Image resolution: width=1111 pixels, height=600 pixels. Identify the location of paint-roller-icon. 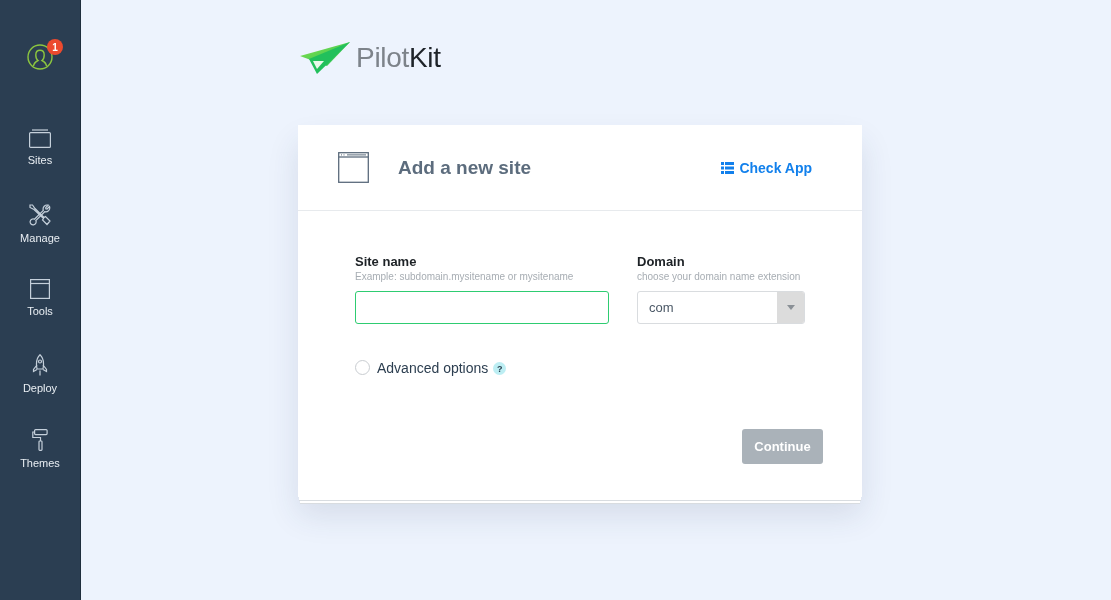
(40, 440).